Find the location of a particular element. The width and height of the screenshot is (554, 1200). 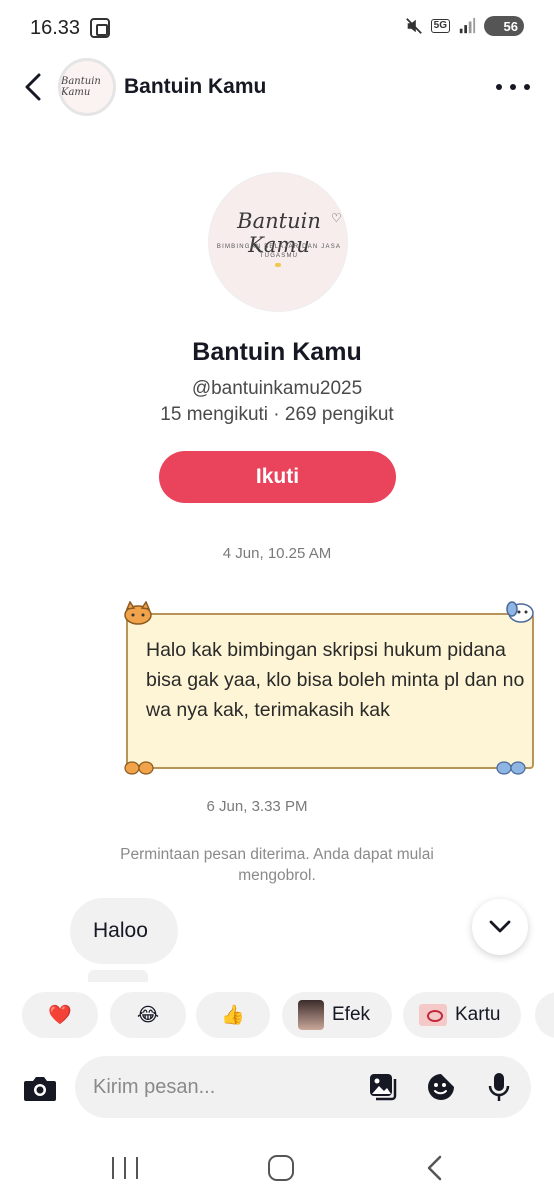

camera-icon is located at coordinates (40, 1089).